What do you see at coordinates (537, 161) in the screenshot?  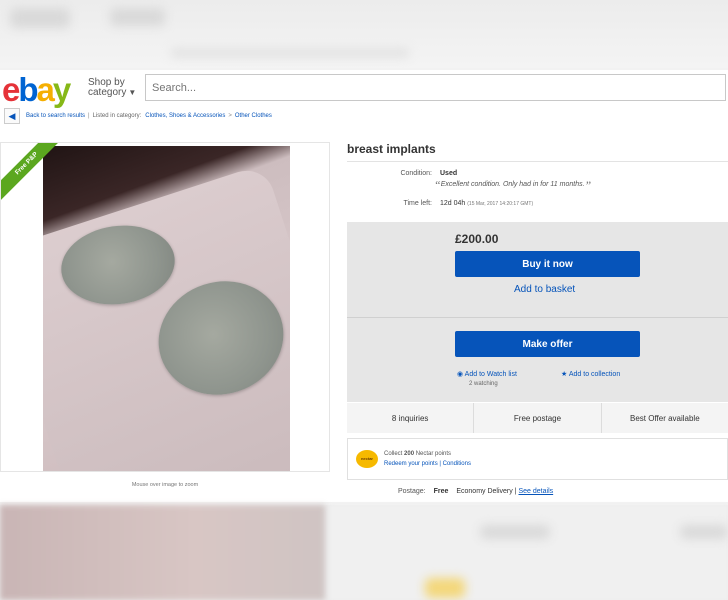 I see `divider` at bounding box center [537, 161].